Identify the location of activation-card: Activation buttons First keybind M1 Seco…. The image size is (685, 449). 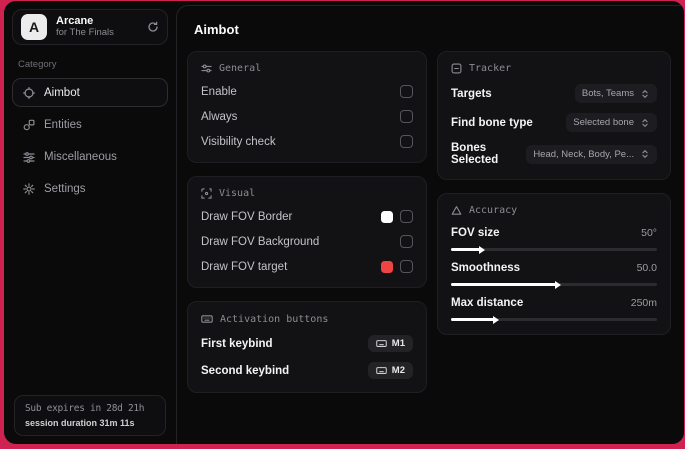
(307, 347).